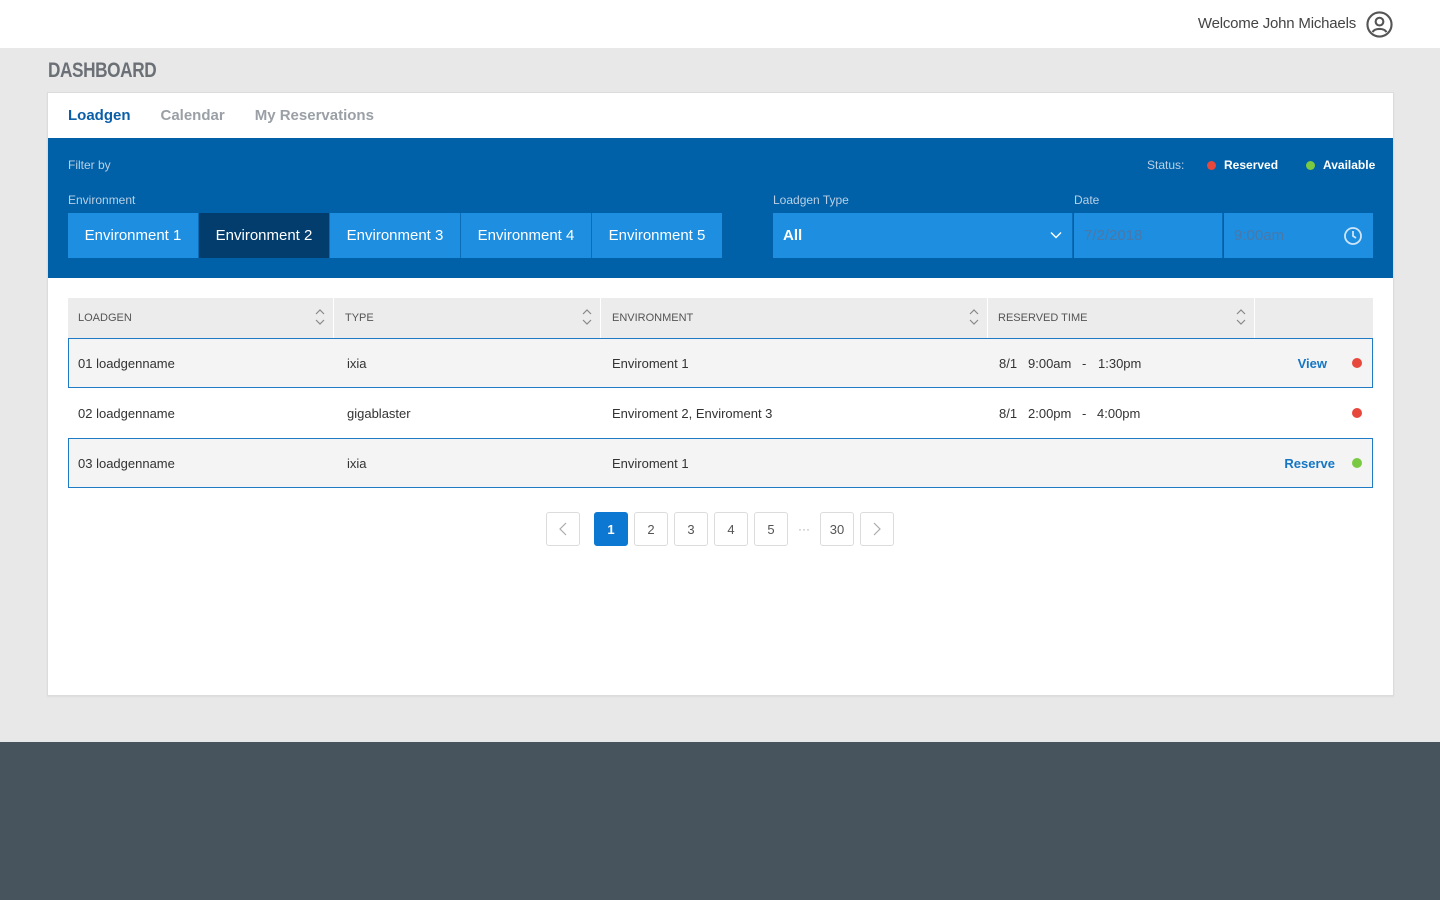 The image size is (1440, 900). What do you see at coordinates (720, 463) in the screenshot?
I see `table-row: 03 loadgenname ixia Enviroment 1 Reserve` at bounding box center [720, 463].